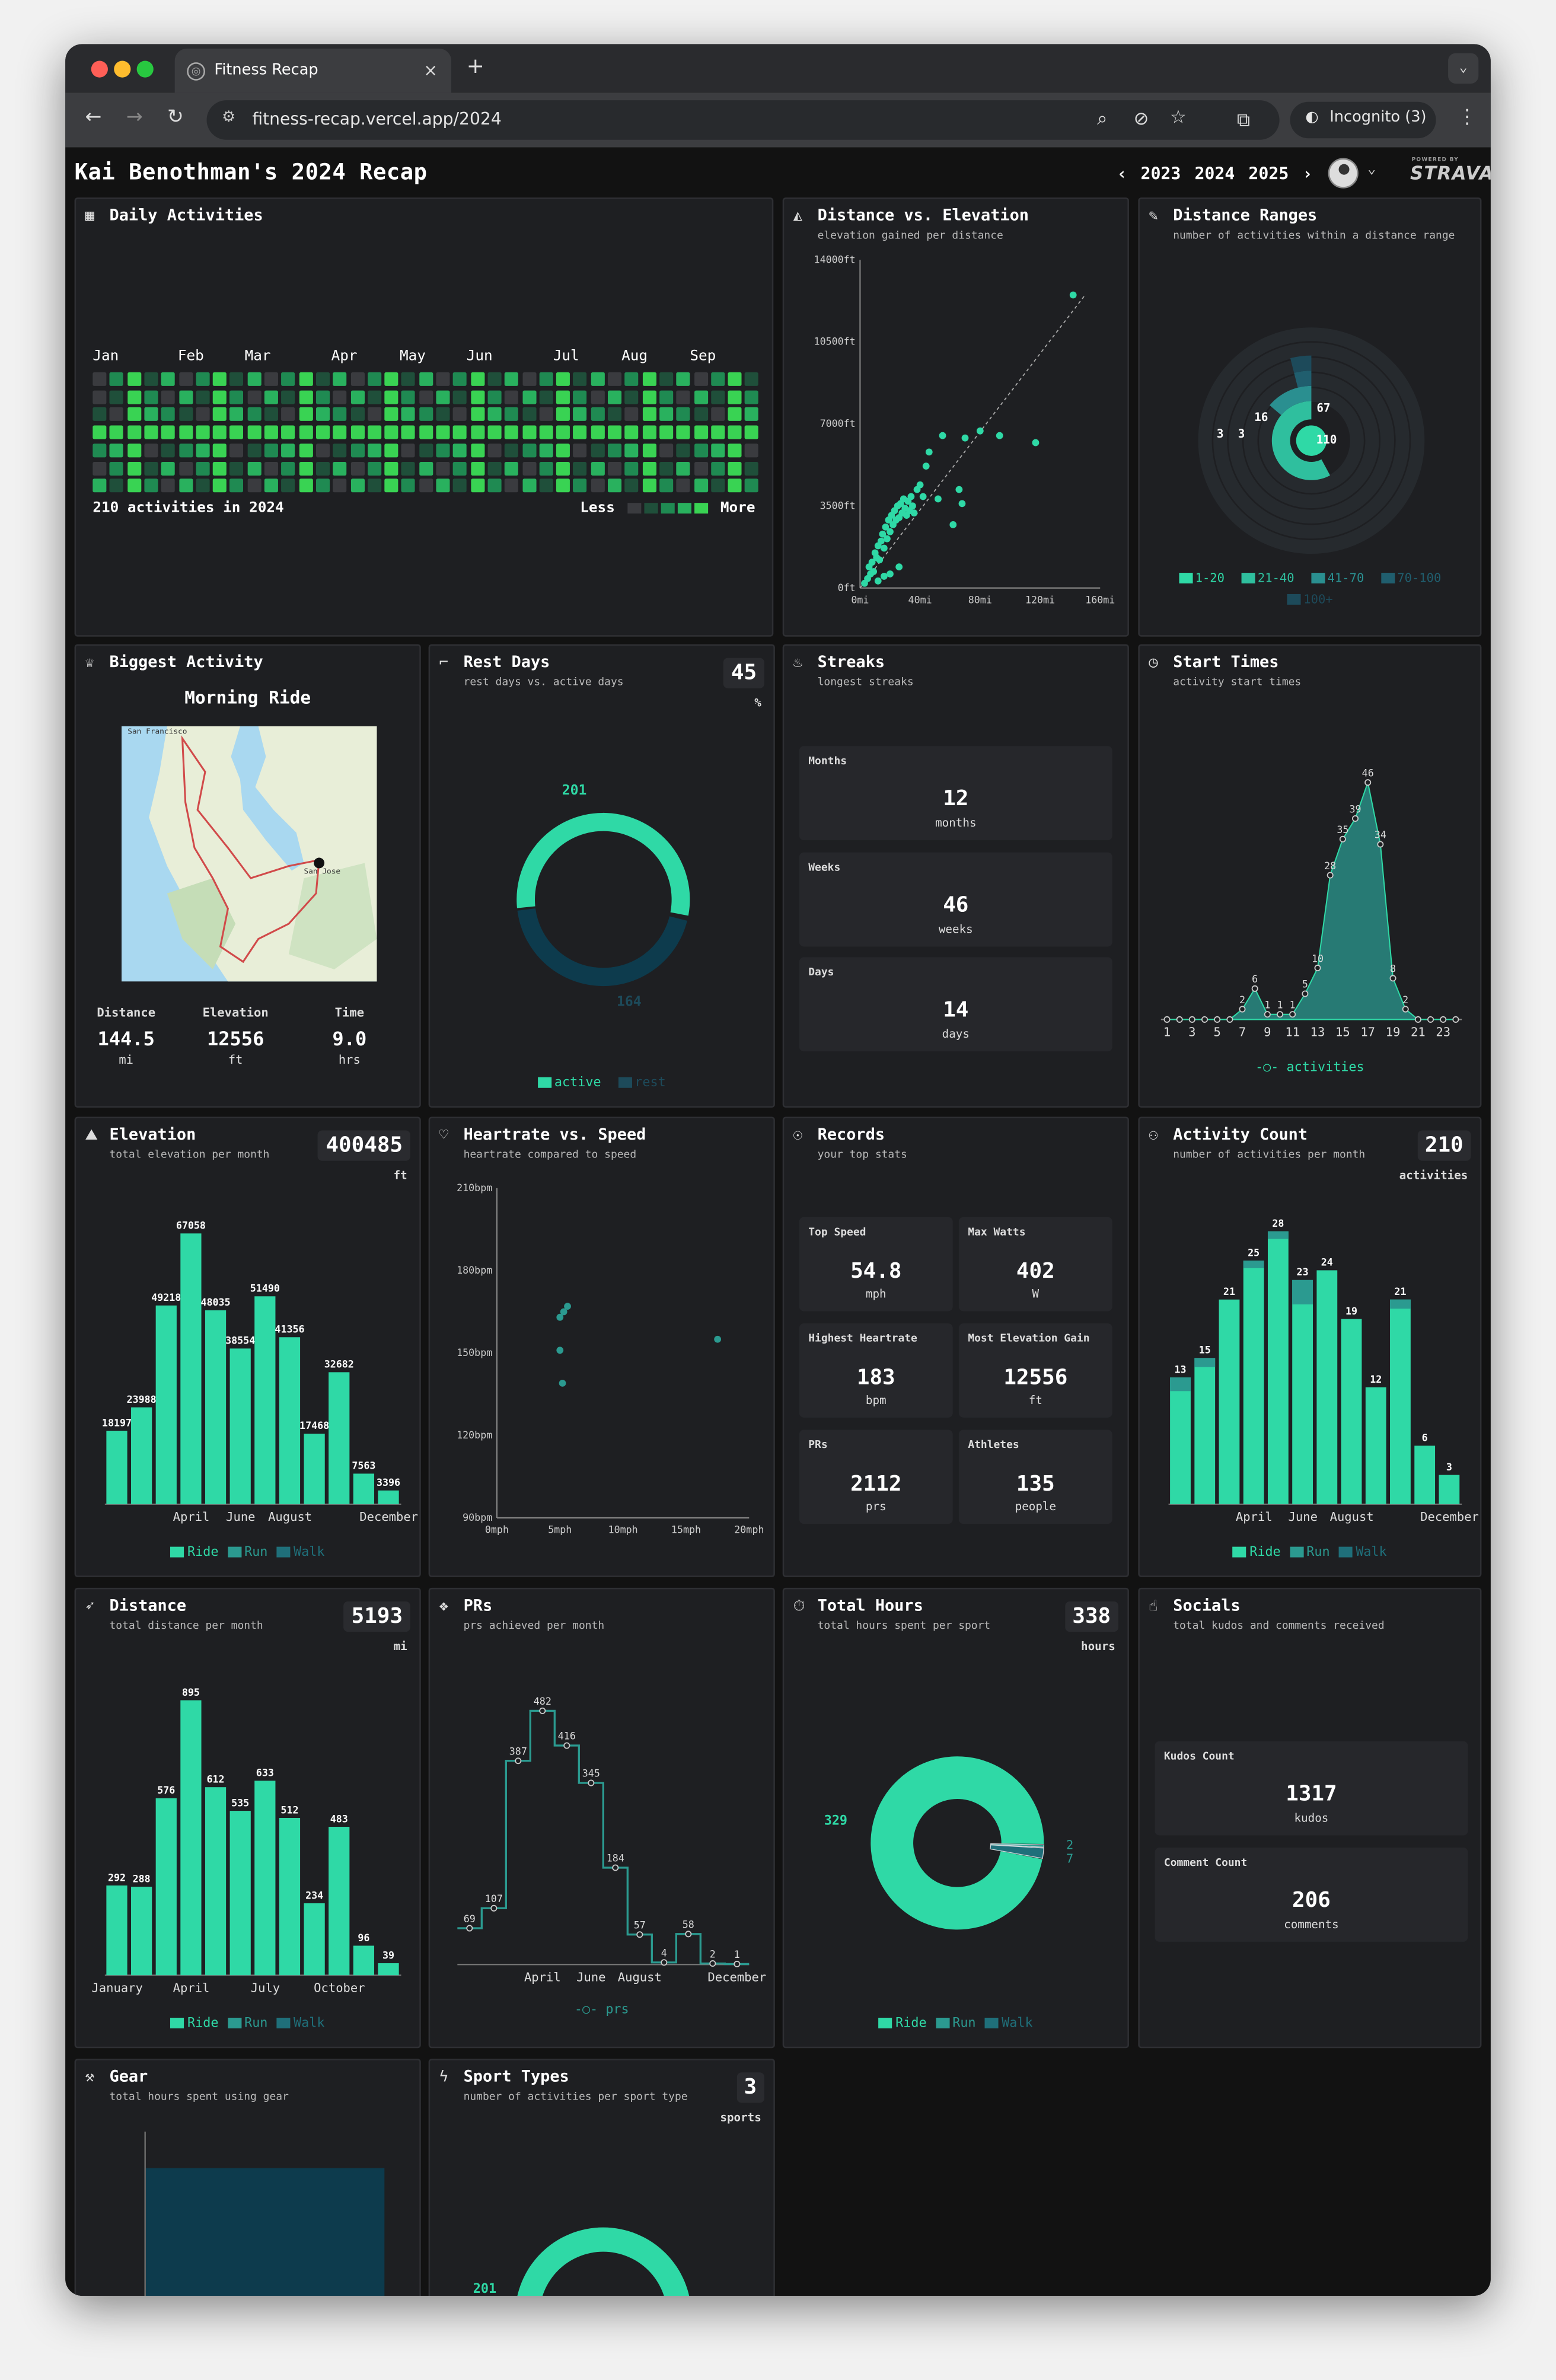 This screenshot has height=2380, width=1556. What do you see at coordinates (1160, 174) in the screenshot?
I see `year-2023-link: 2023` at bounding box center [1160, 174].